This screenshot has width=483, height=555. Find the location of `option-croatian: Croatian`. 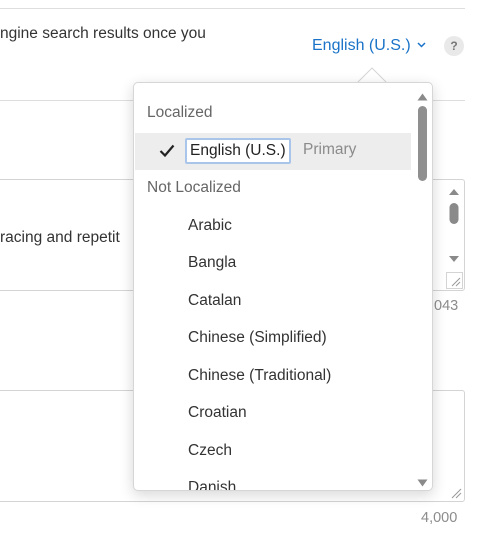

option-croatian: Croatian is located at coordinates (217, 413).